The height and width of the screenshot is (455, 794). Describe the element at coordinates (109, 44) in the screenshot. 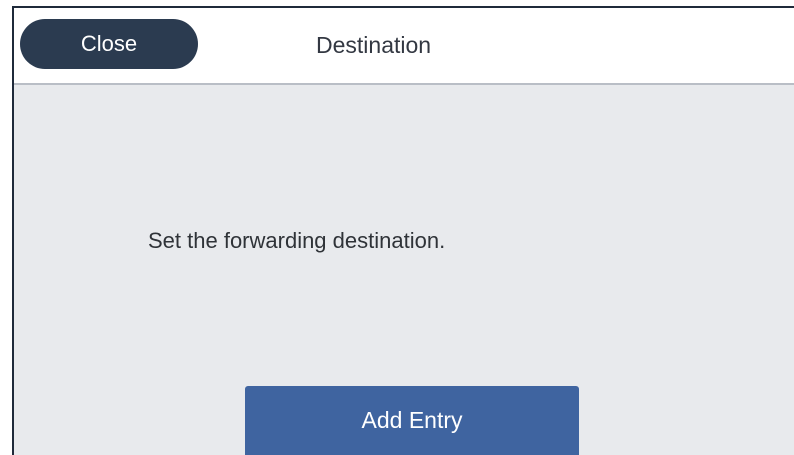

I see `close-button: Close` at that location.